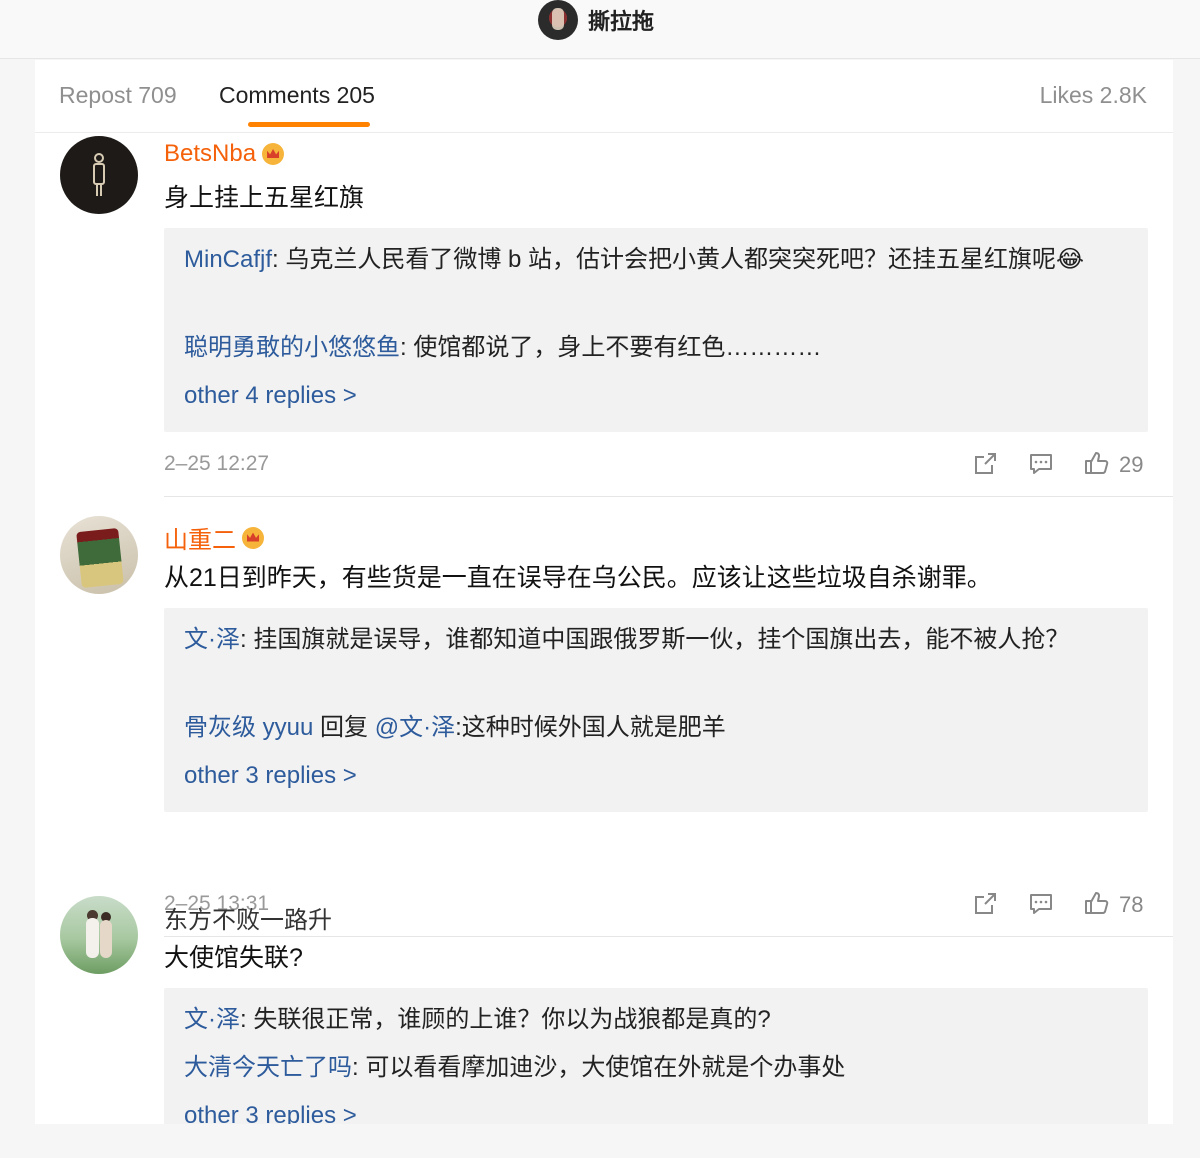 The width and height of the screenshot is (1200, 1158). Describe the element at coordinates (599, 1067) in the screenshot. I see `reply-text: : 可以看看摩加迪沙，大使馆在外就是个办事处` at that location.